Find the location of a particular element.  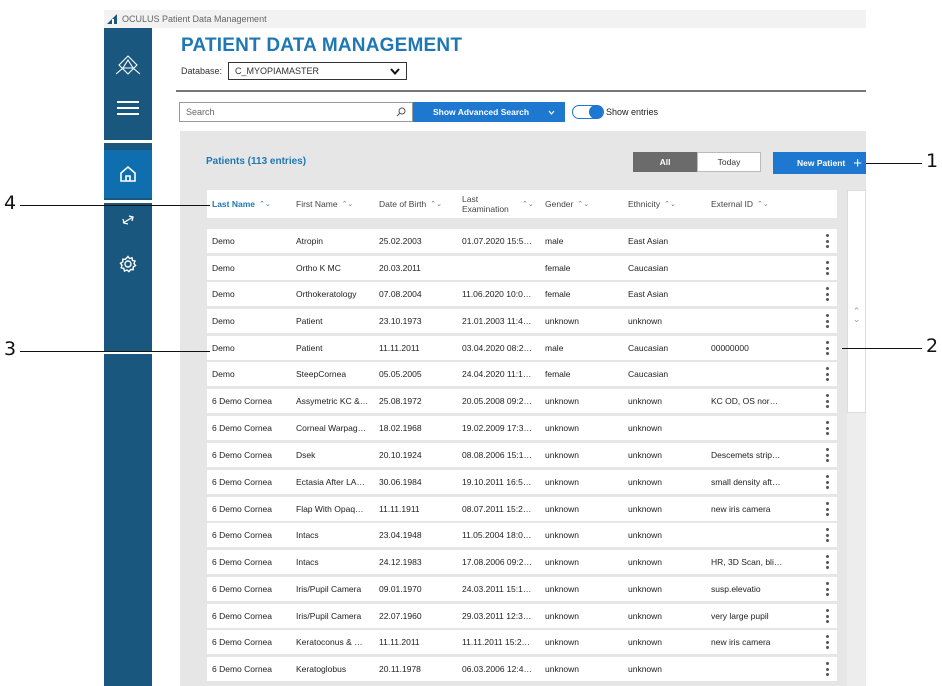

table-cell: 30.06.1984 is located at coordinates (400, 482).